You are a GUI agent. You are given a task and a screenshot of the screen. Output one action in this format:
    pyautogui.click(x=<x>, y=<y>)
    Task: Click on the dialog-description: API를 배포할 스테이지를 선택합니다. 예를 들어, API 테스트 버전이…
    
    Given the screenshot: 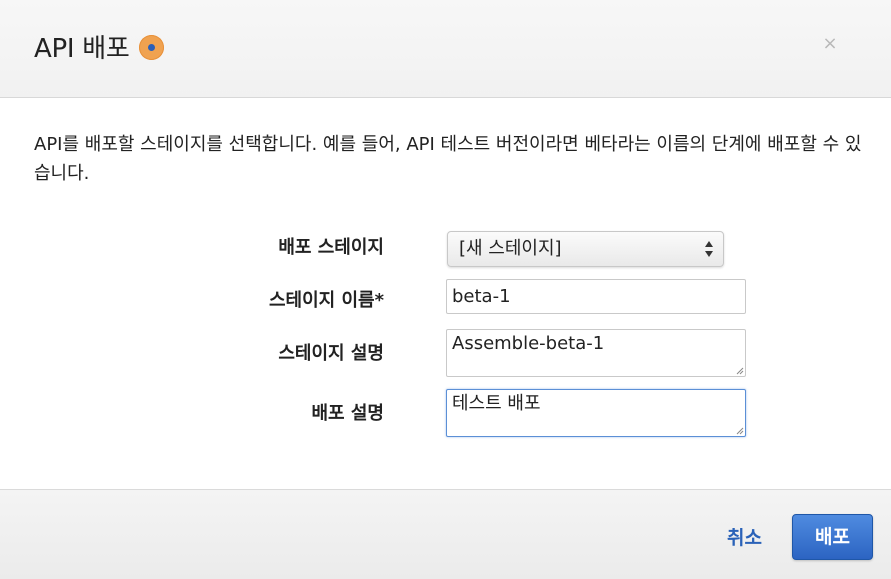 What is the action you would take?
    pyautogui.click(x=448, y=159)
    